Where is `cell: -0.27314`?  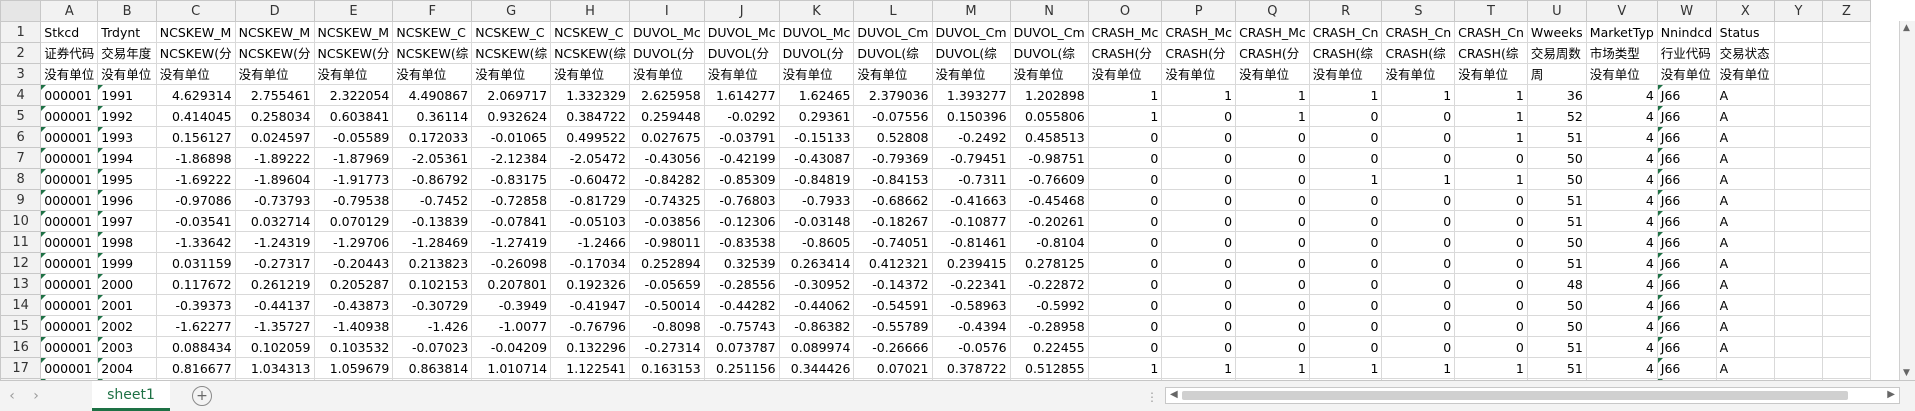
cell: -0.27314 is located at coordinates (666, 347).